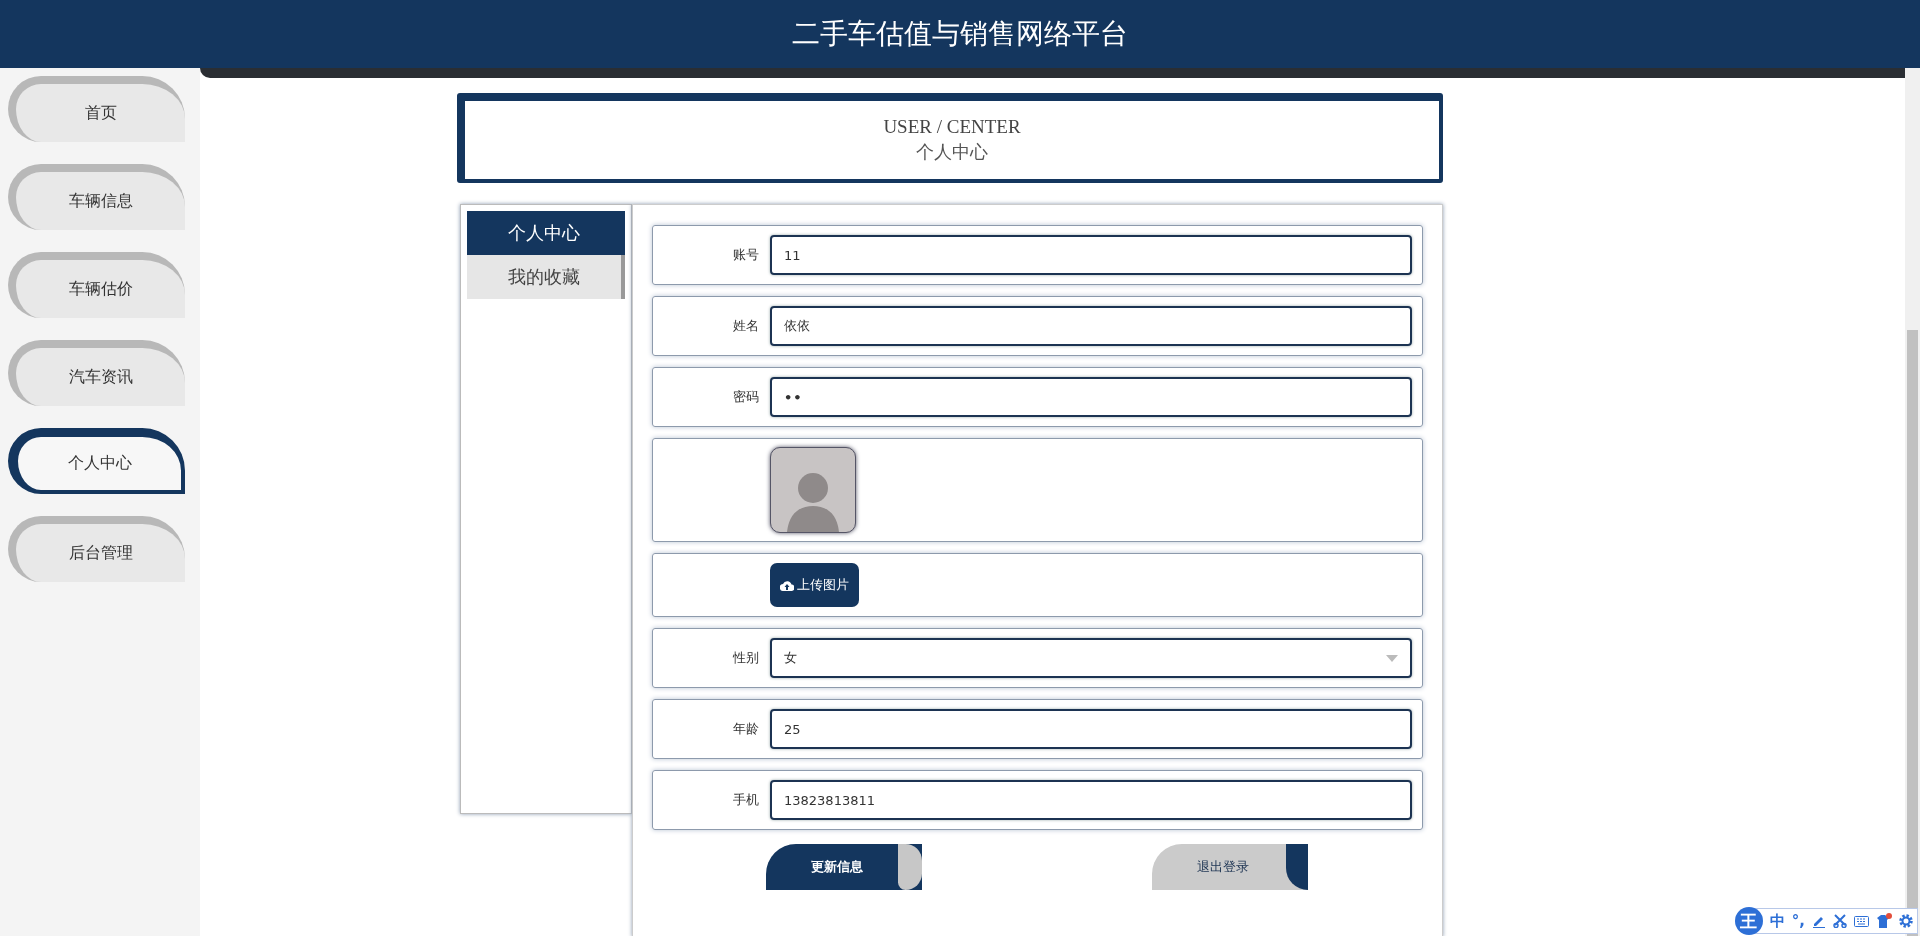  Describe the element at coordinates (96, 197) in the screenshot. I see `sidebar-item: 车辆信息` at that location.